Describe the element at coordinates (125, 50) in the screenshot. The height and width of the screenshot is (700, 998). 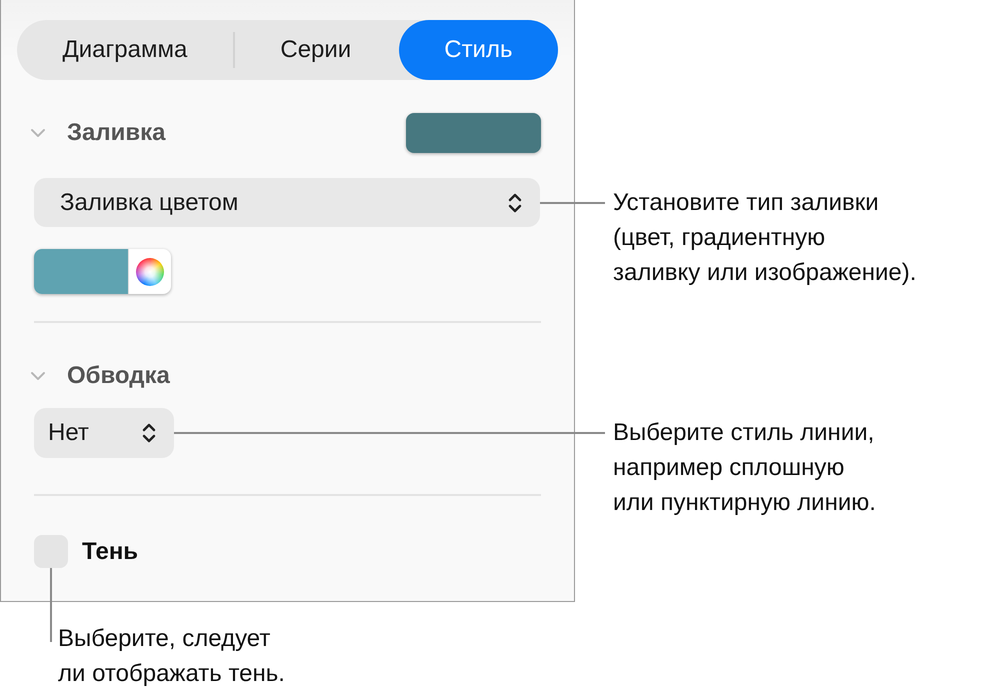
I see `tab: Диаграмма` at that location.